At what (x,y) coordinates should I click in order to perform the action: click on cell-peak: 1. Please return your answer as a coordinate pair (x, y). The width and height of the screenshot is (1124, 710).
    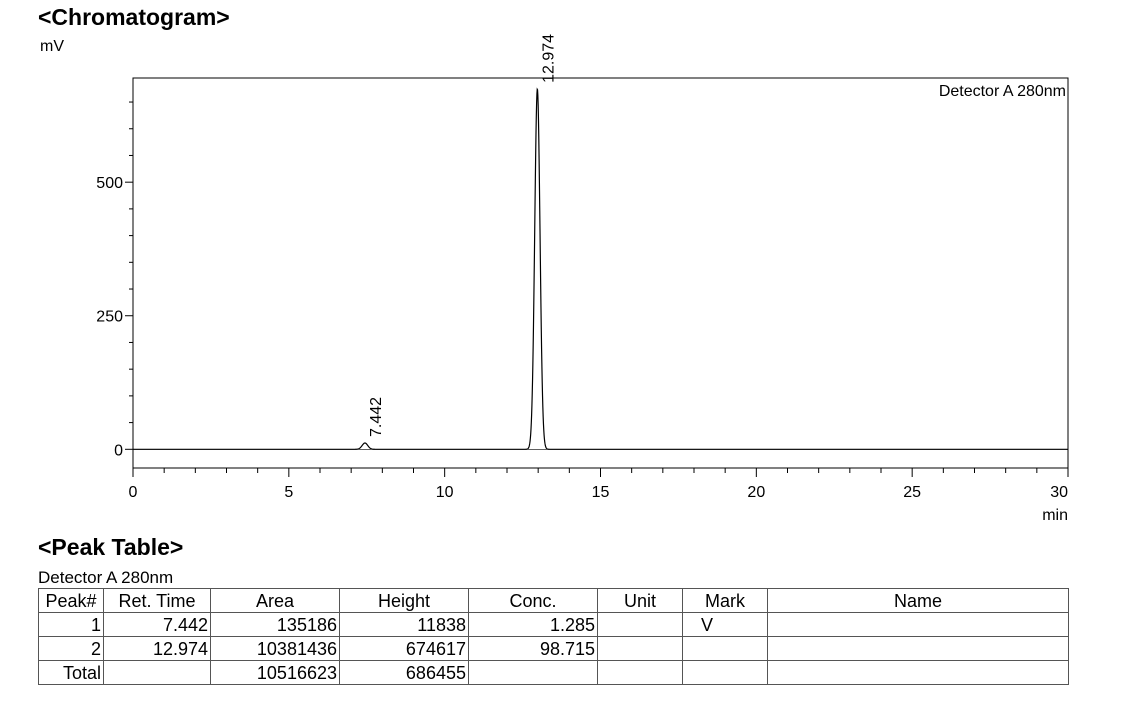
    Looking at the image, I should click on (71, 624).